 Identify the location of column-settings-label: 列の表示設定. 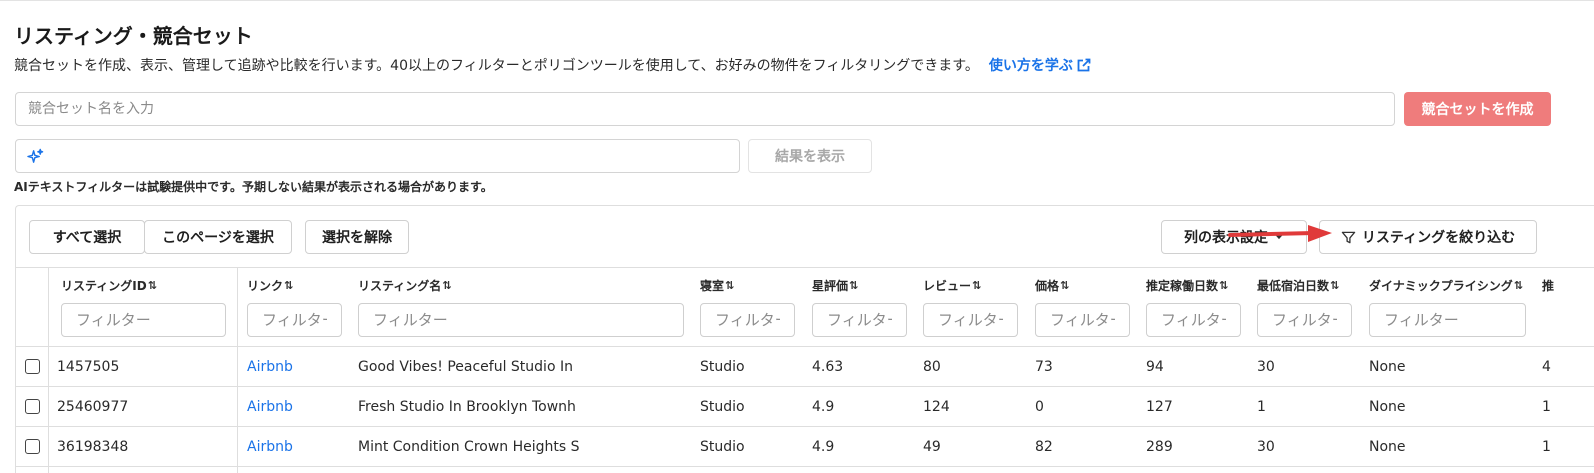
(1226, 238).